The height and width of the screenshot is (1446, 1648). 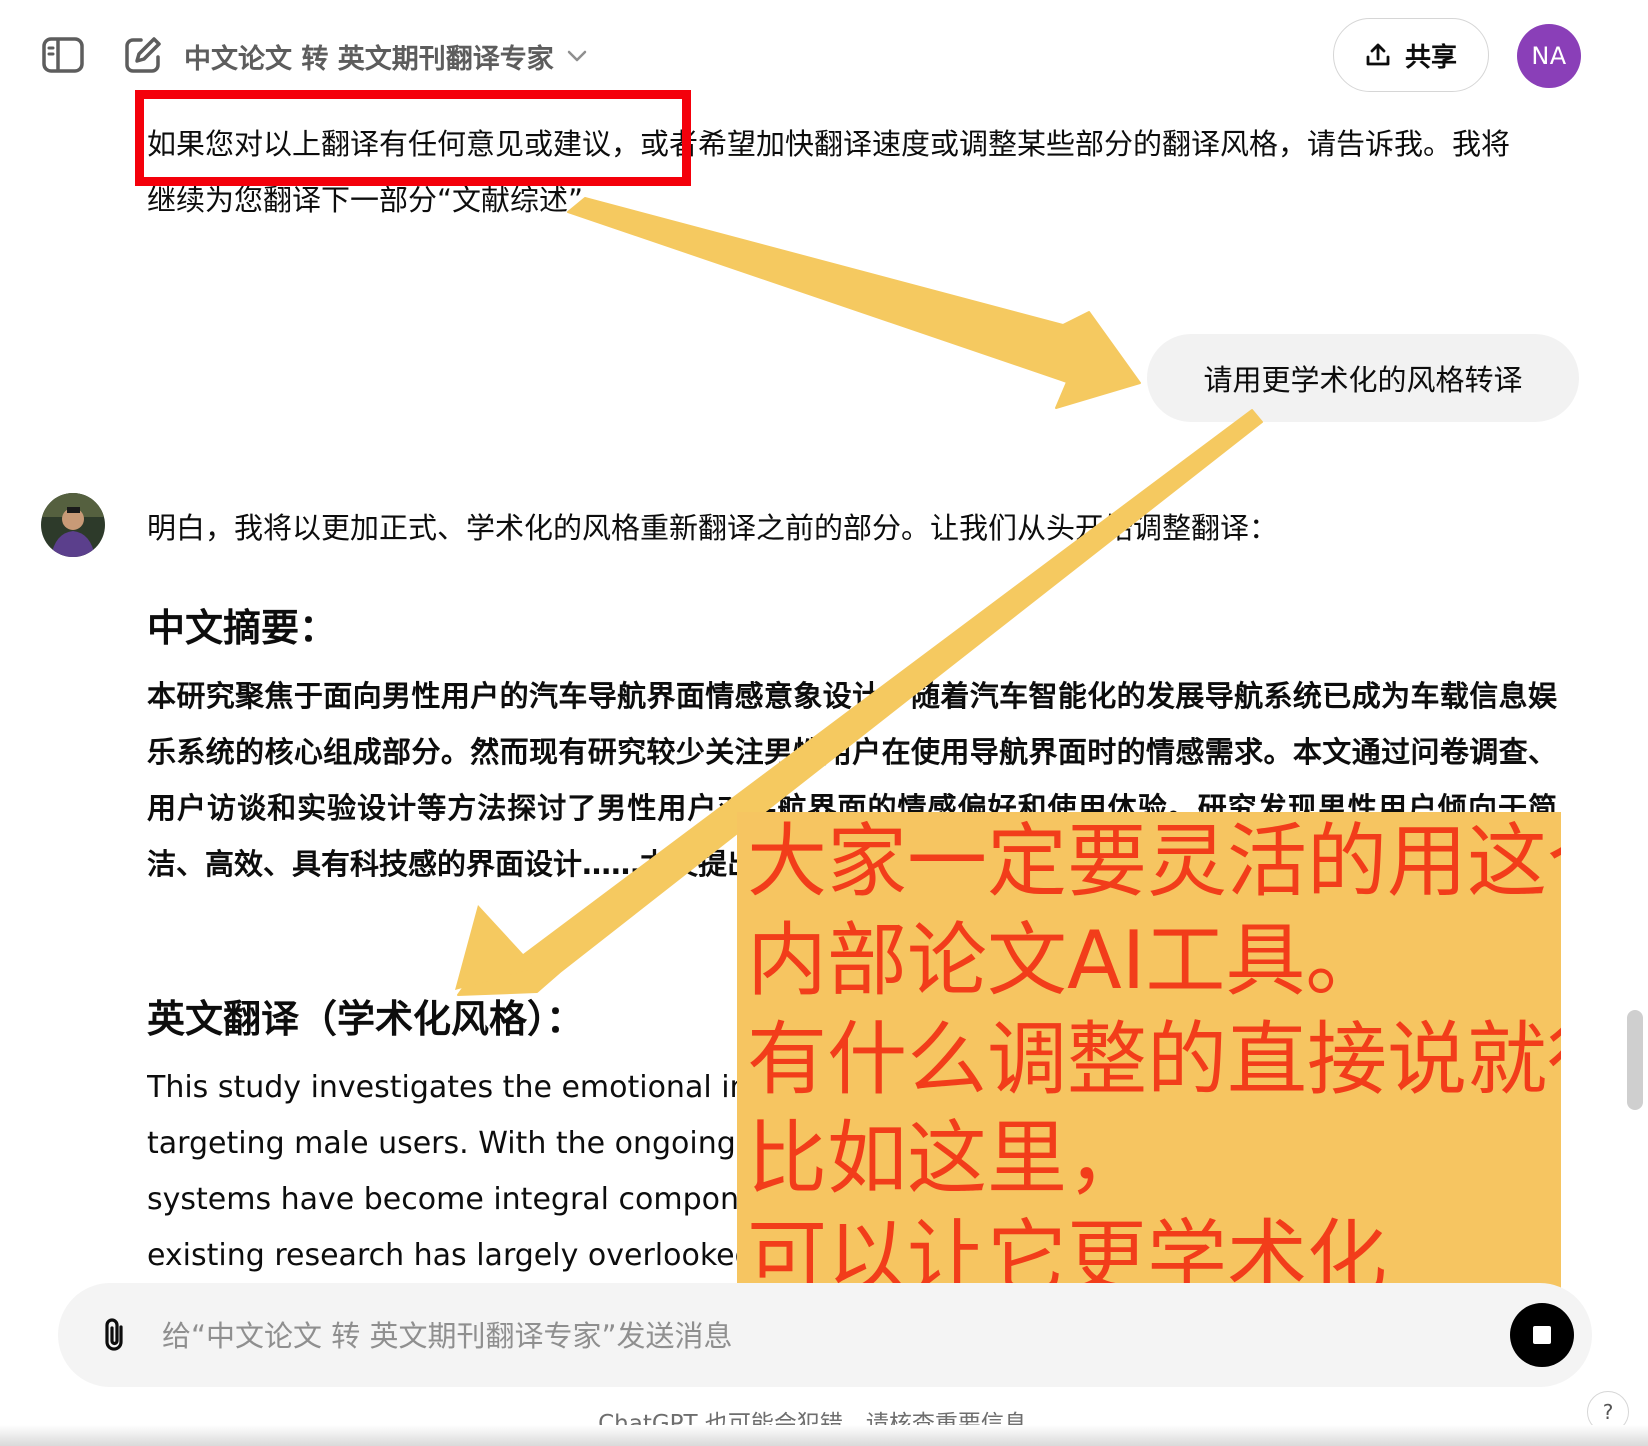 I want to click on edit-icon, so click(x=143, y=55).